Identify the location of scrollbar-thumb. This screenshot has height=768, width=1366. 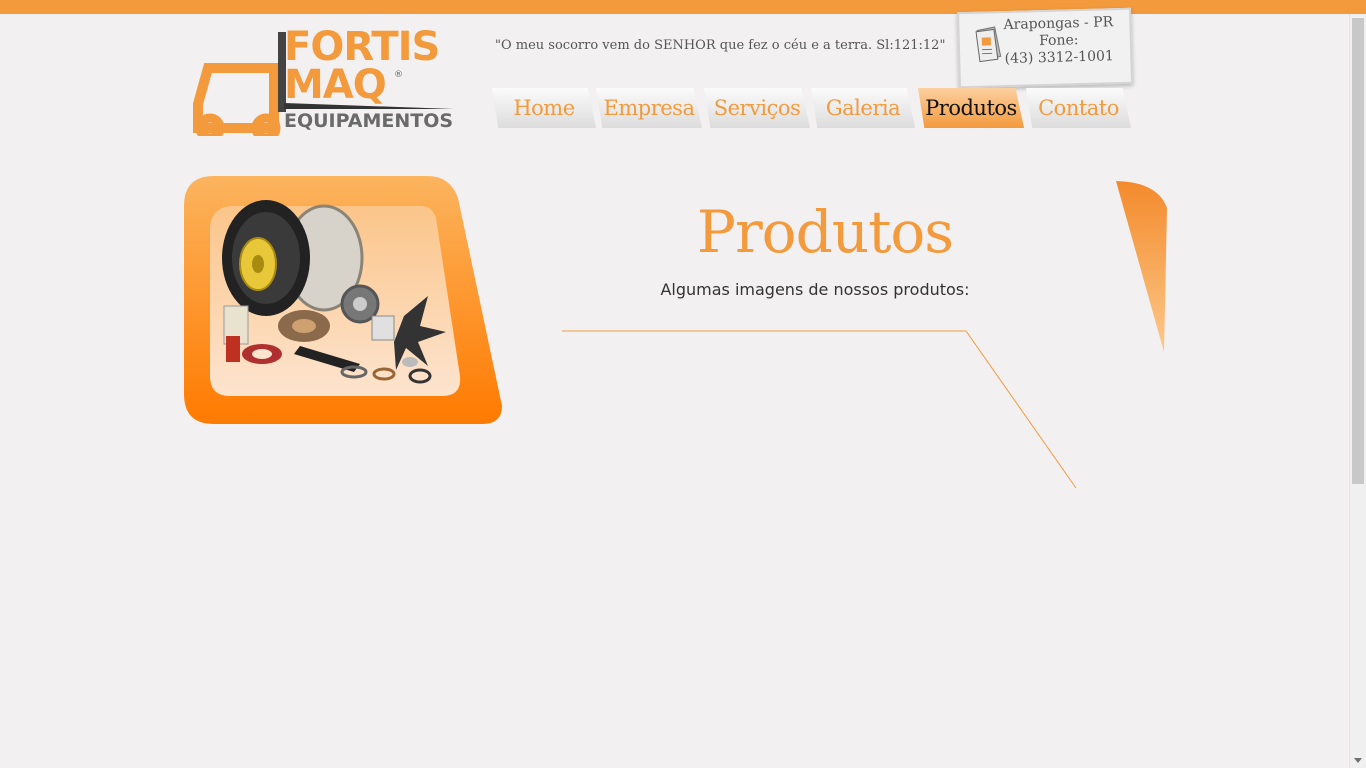
(1358, 251).